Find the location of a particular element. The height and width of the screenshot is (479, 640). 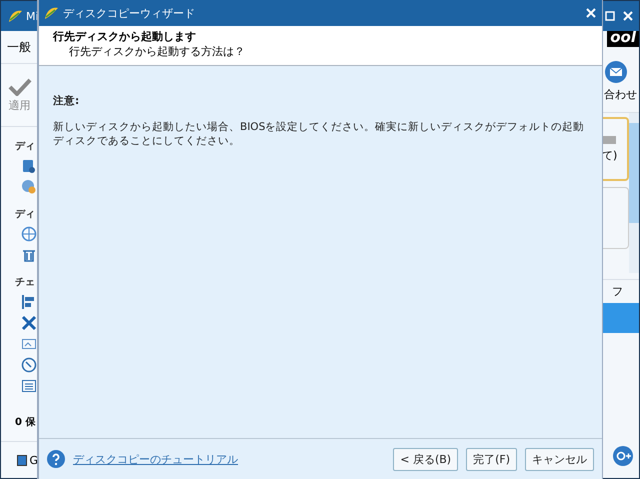

check-icon is located at coordinates (20, 87).